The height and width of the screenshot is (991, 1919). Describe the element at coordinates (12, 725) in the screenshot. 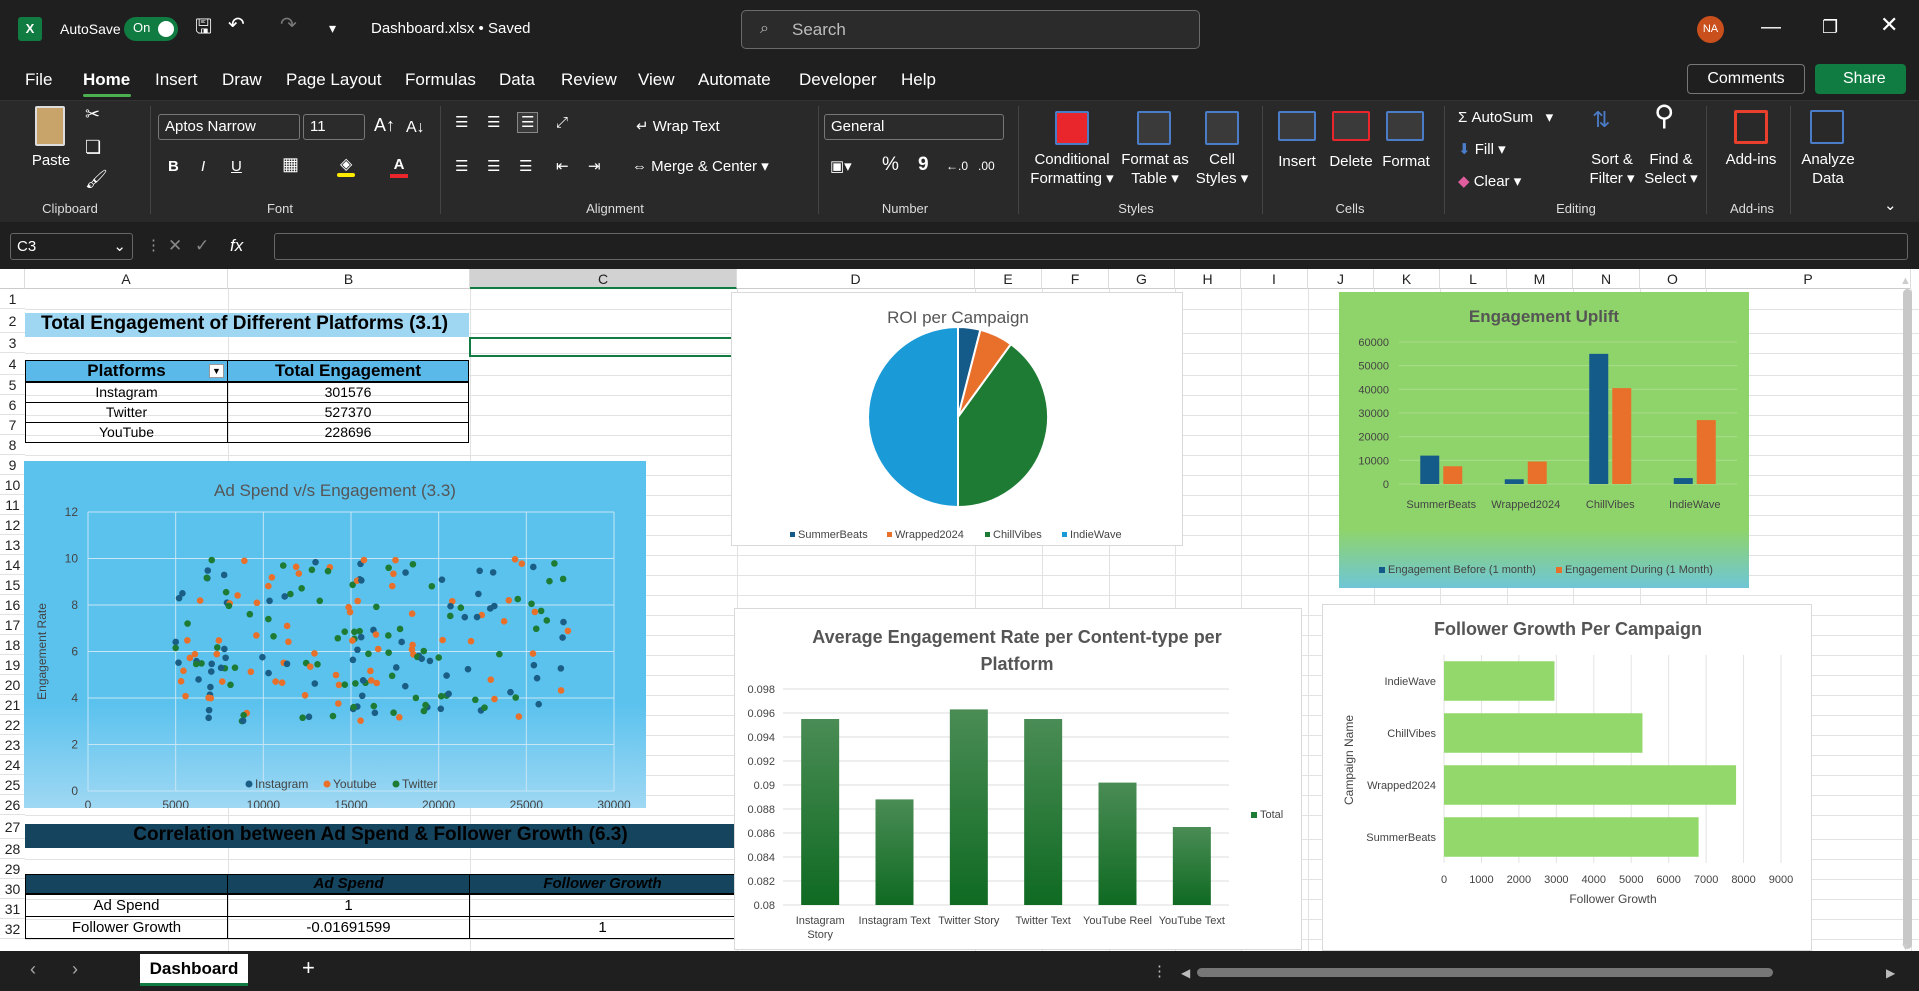

I see `row-header-22: 22` at that location.